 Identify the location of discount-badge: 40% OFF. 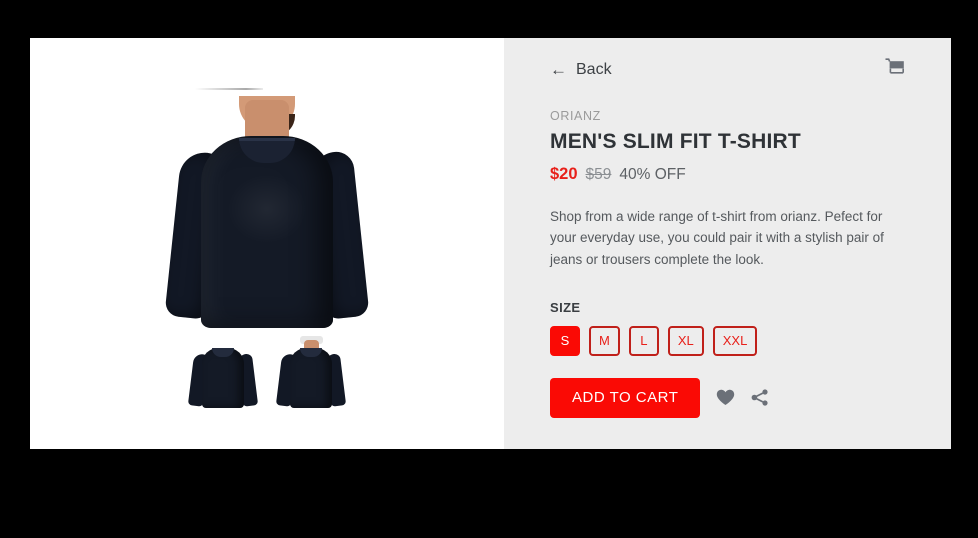
(652, 174).